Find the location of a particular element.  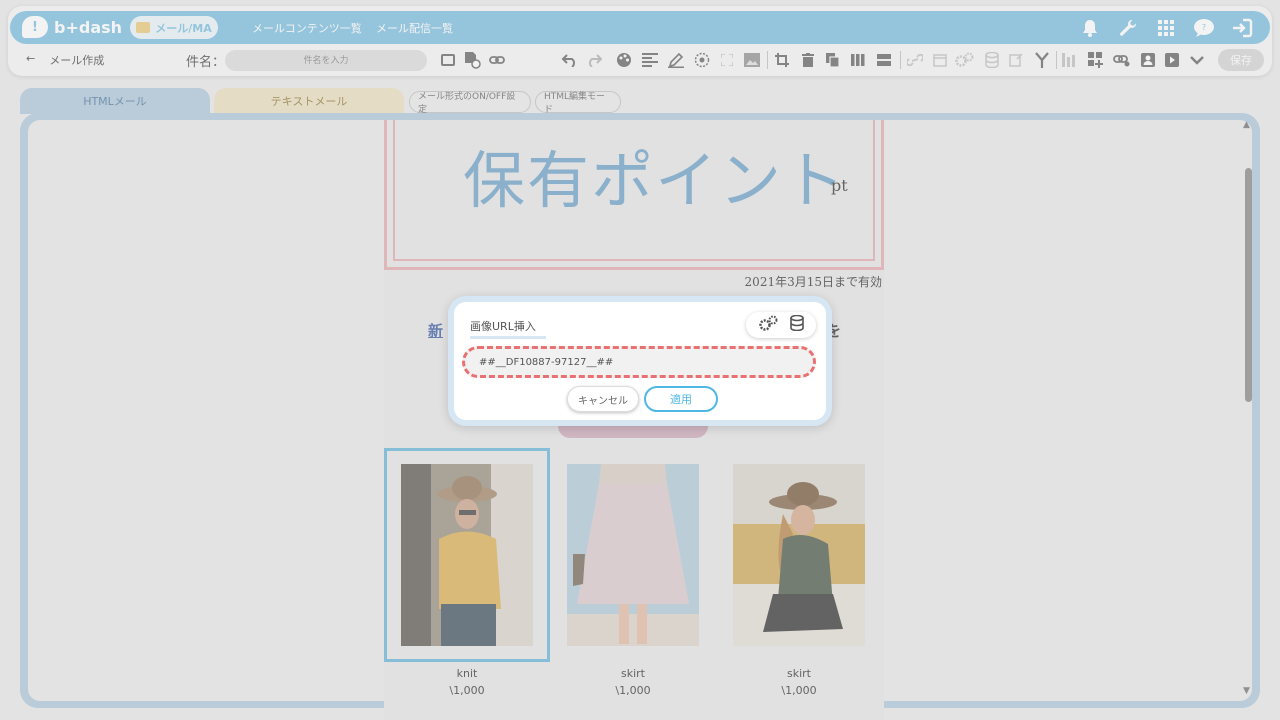

editor-toolbar: ← メール作成 件名： 件名を入力 保存 is located at coordinates (640, 60).